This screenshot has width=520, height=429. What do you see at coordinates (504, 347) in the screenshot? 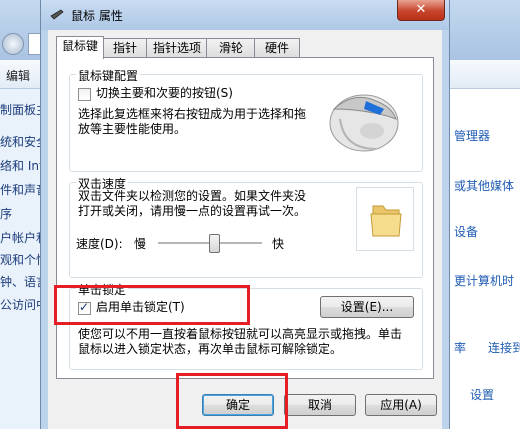
I see `link: 连接到` at bounding box center [504, 347].